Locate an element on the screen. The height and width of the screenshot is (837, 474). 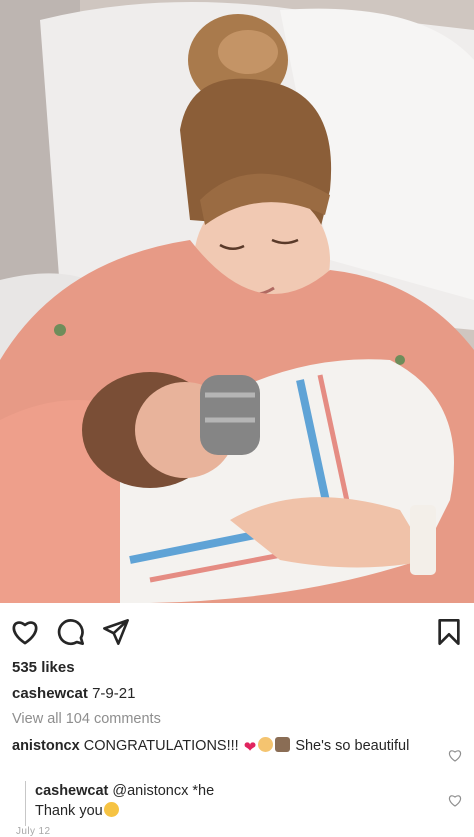
reply-like-heart-icon is located at coordinates (455, 800).